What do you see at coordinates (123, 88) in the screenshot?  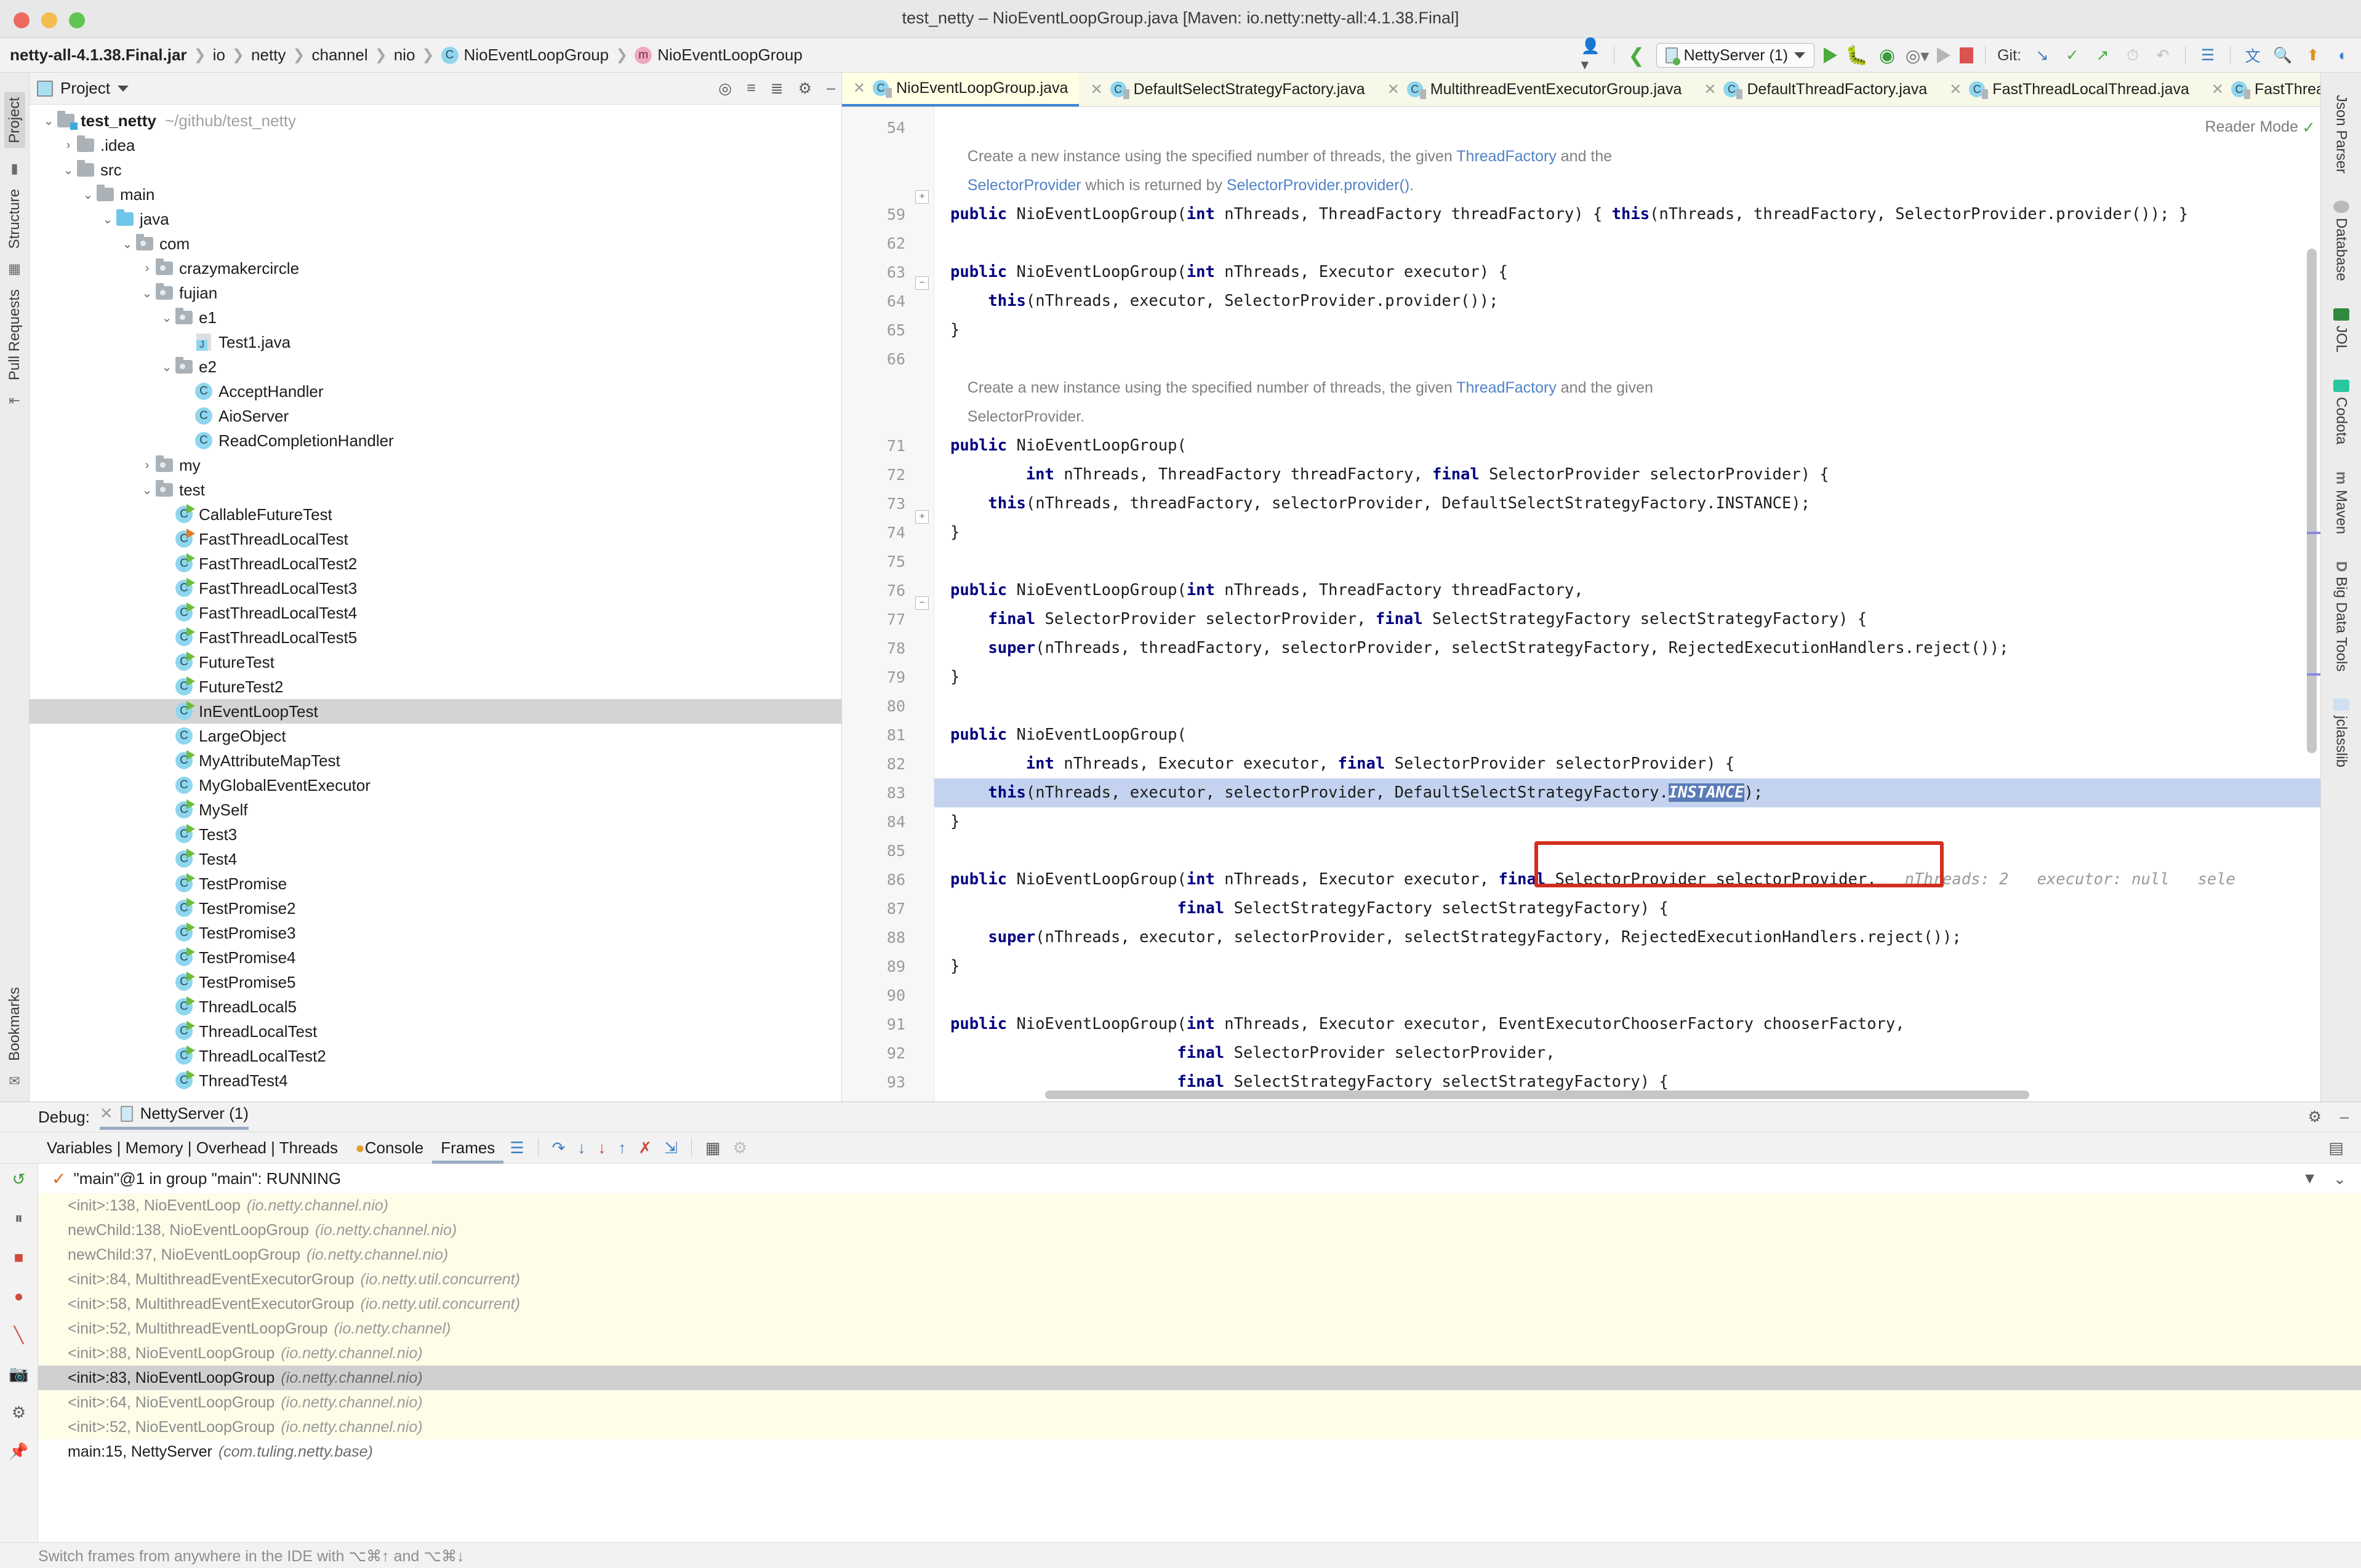 I see `chevron-down-icon` at bounding box center [123, 88].